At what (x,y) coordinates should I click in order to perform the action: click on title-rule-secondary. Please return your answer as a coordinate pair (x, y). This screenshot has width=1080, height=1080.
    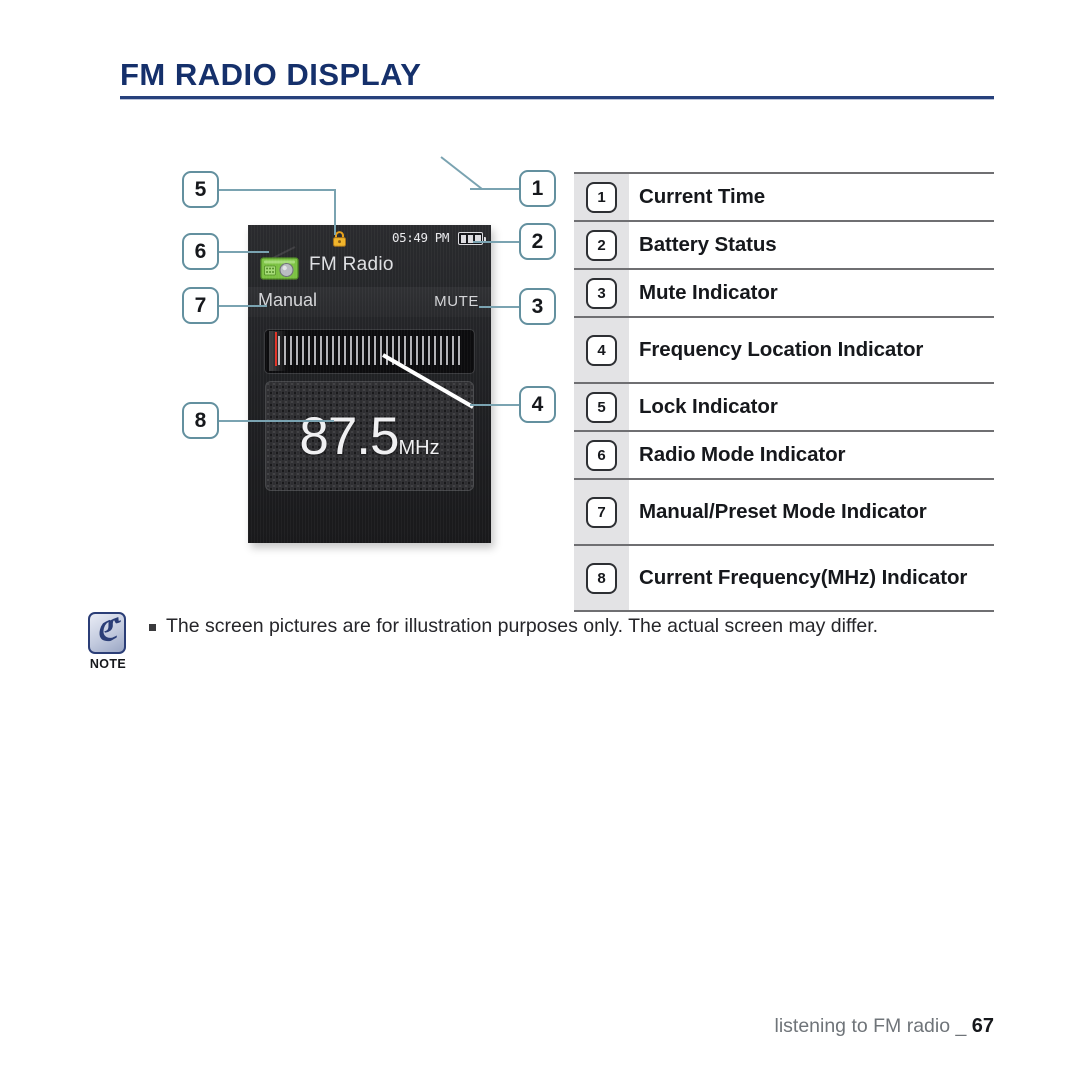
    Looking at the image, I should click on (557, 99).